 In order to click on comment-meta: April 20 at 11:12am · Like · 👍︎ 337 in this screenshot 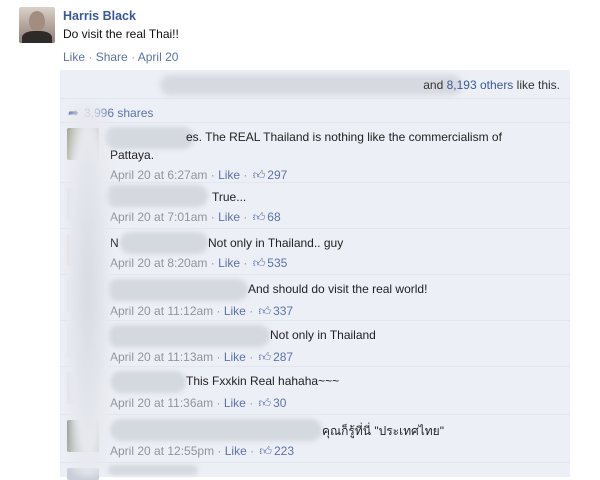, I will do `click(202, 311)`.